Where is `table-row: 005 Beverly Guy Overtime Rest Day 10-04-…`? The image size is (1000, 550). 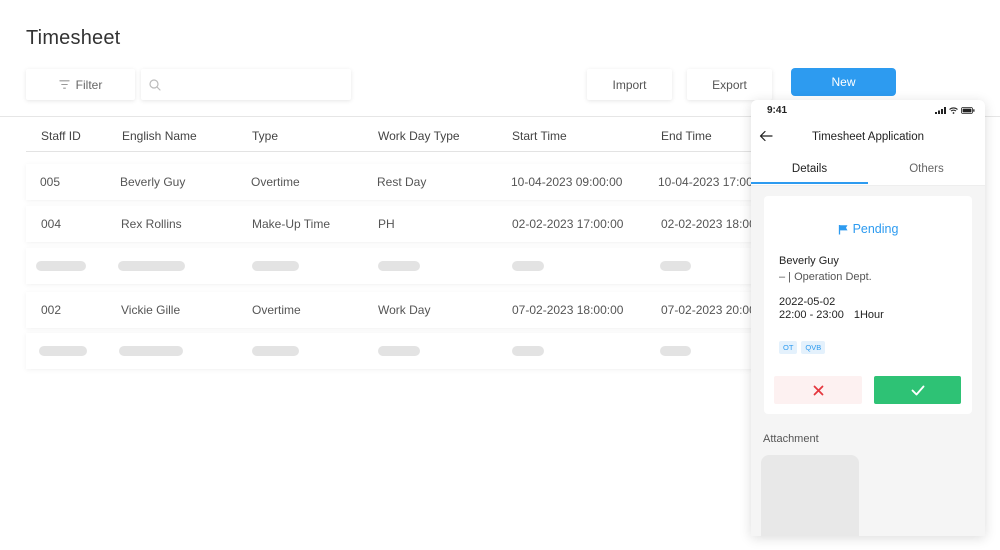
table-row: 005 Beverly Guy Overtime Rest Day 10-04-… is located at coordinates (396, 182).